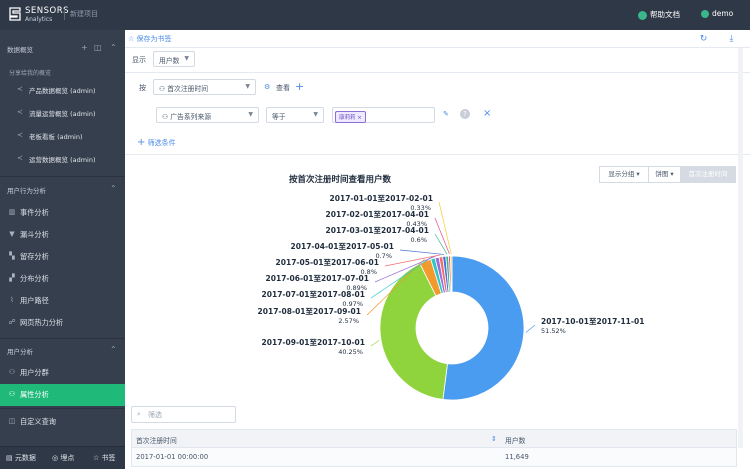 The width and height of the screenshot is (750, 469). I want to click on users-icon: ⚇, so click(12, 372).